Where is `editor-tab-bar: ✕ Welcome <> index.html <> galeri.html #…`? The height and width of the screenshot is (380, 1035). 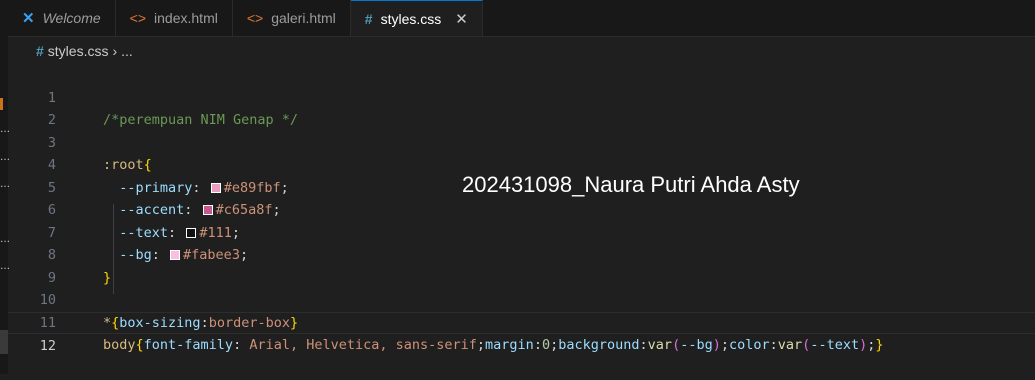 editor-tab-bar: ✕ Welcome <> index.html <> galeri.html #… is located at coordinates (521, 18).